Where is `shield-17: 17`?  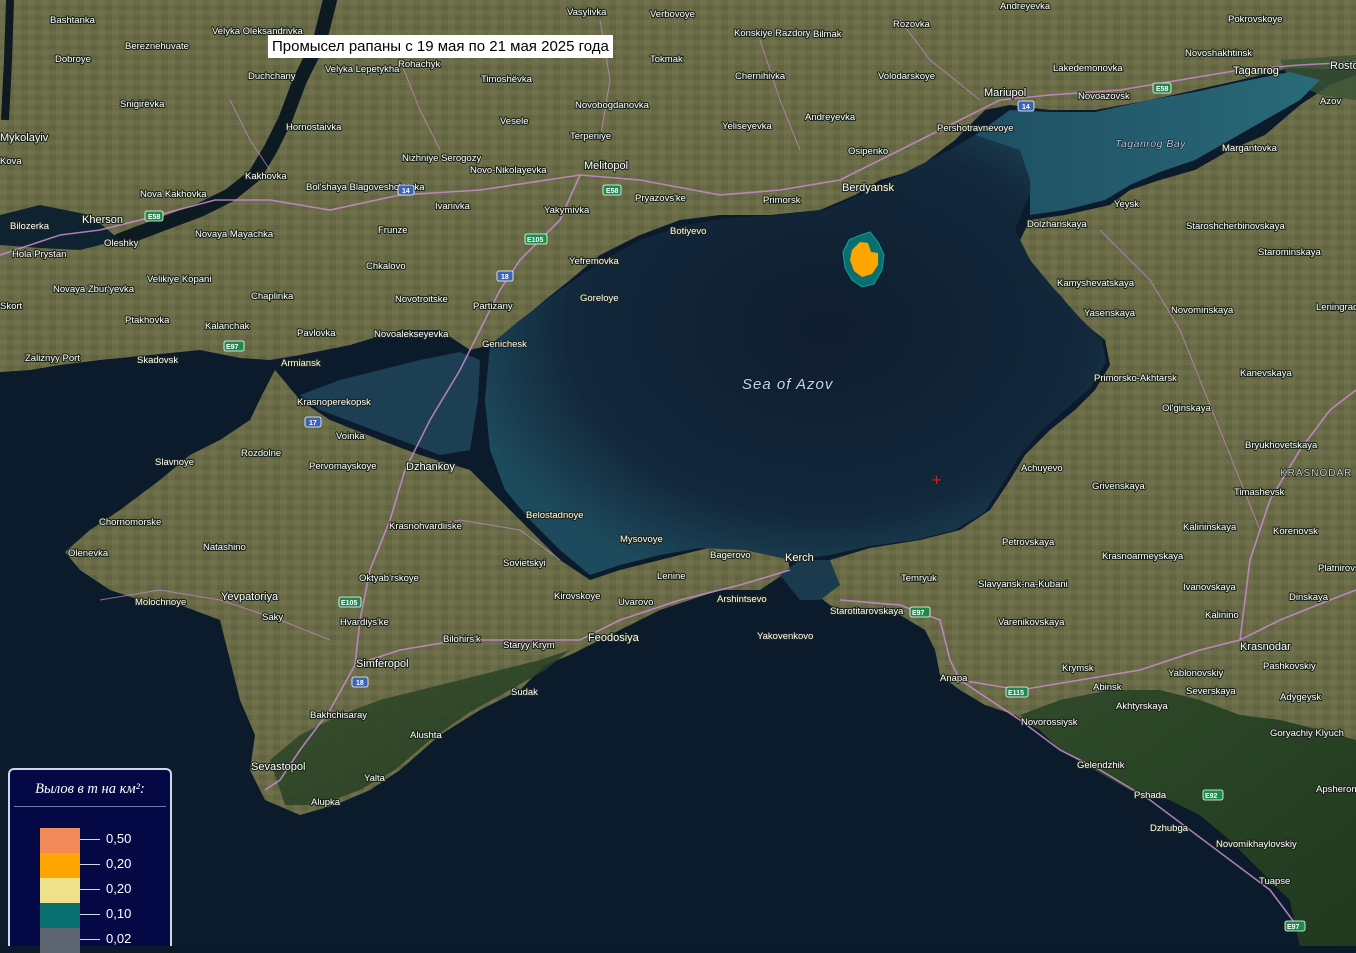 shield-17: 17 is located at coordinates (313, 422).